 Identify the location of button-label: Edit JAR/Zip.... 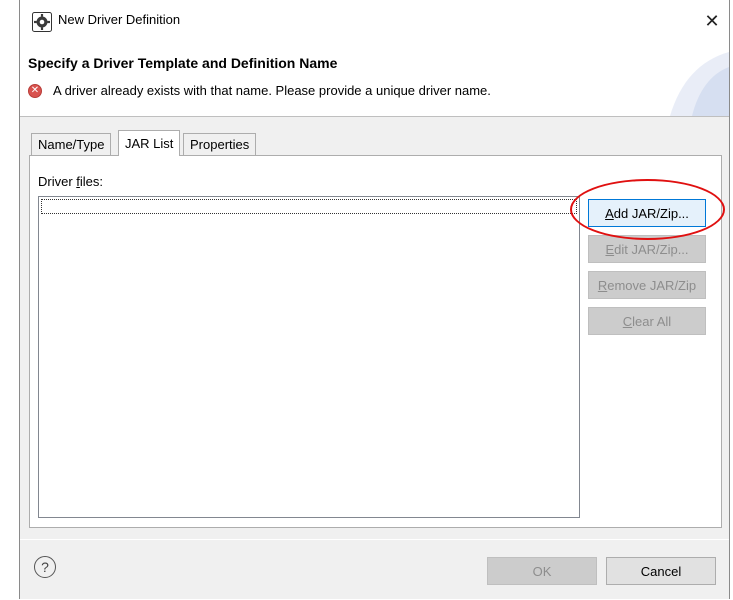
(647, 249).